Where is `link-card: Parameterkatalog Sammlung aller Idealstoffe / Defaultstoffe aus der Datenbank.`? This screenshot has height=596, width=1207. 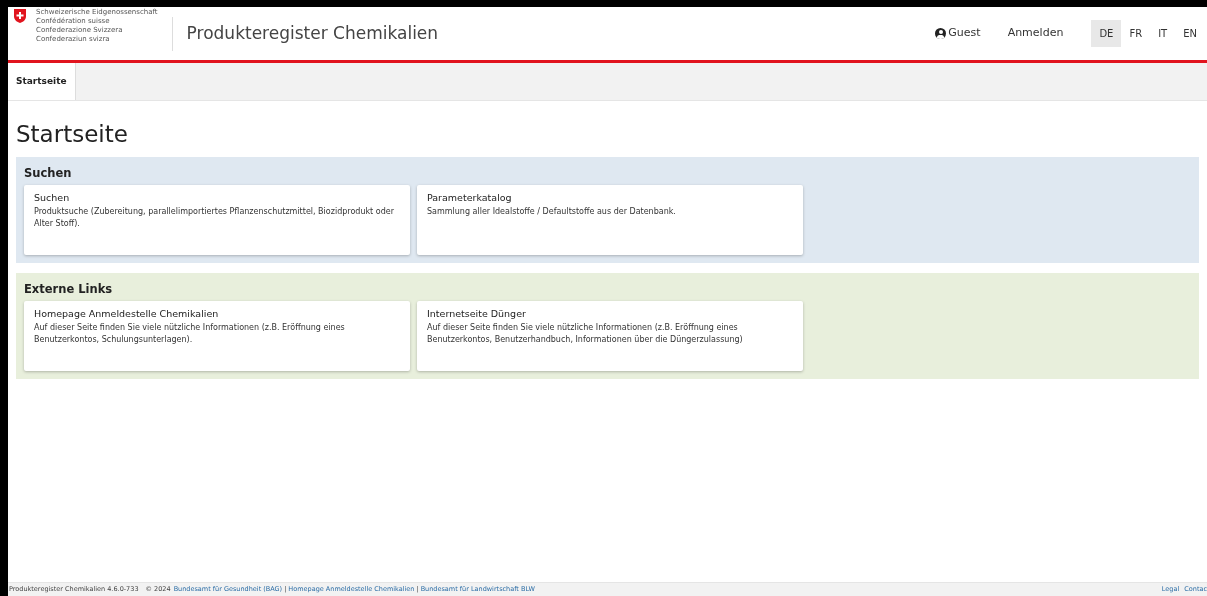 link-card: Parameterkatalog Sammlung aller Idealstoffe / Defaultstoffe aus der Datenbank. is located at coordinates (610, 220).